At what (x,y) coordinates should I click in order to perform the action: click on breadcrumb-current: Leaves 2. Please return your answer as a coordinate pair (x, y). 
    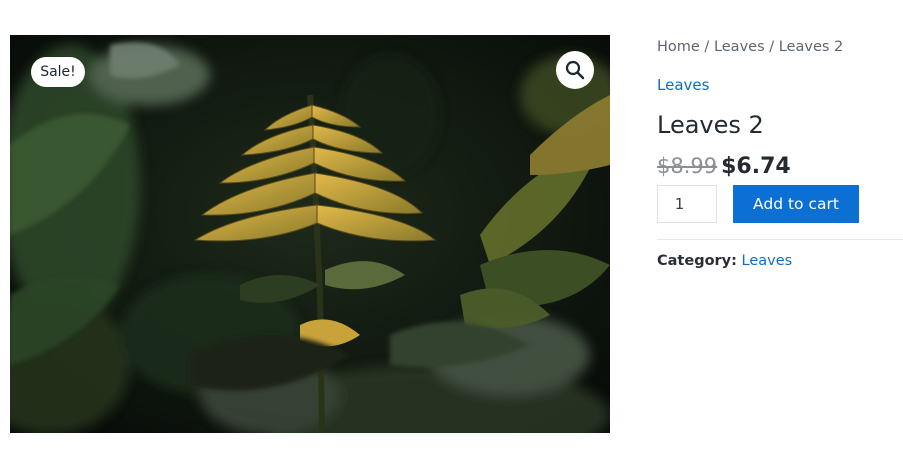
    Looking at the image, I should click on (811, 47).